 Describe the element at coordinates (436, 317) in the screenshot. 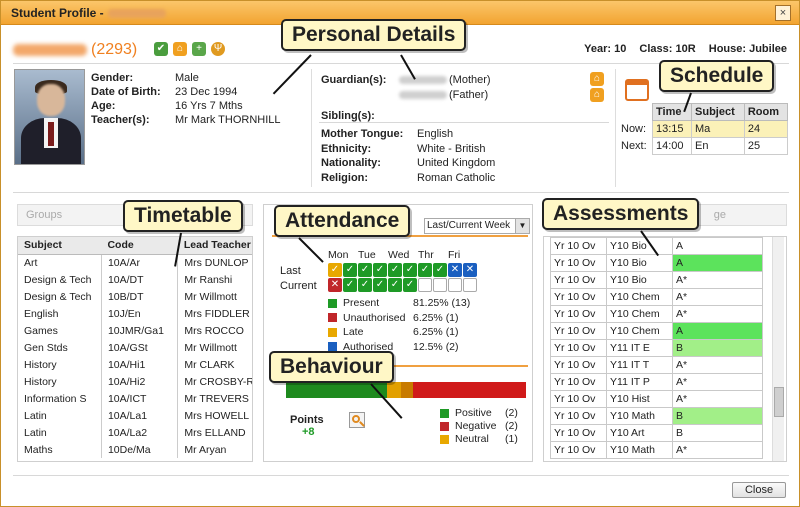

I see `legend-value: 6.25% (1)` at that location.